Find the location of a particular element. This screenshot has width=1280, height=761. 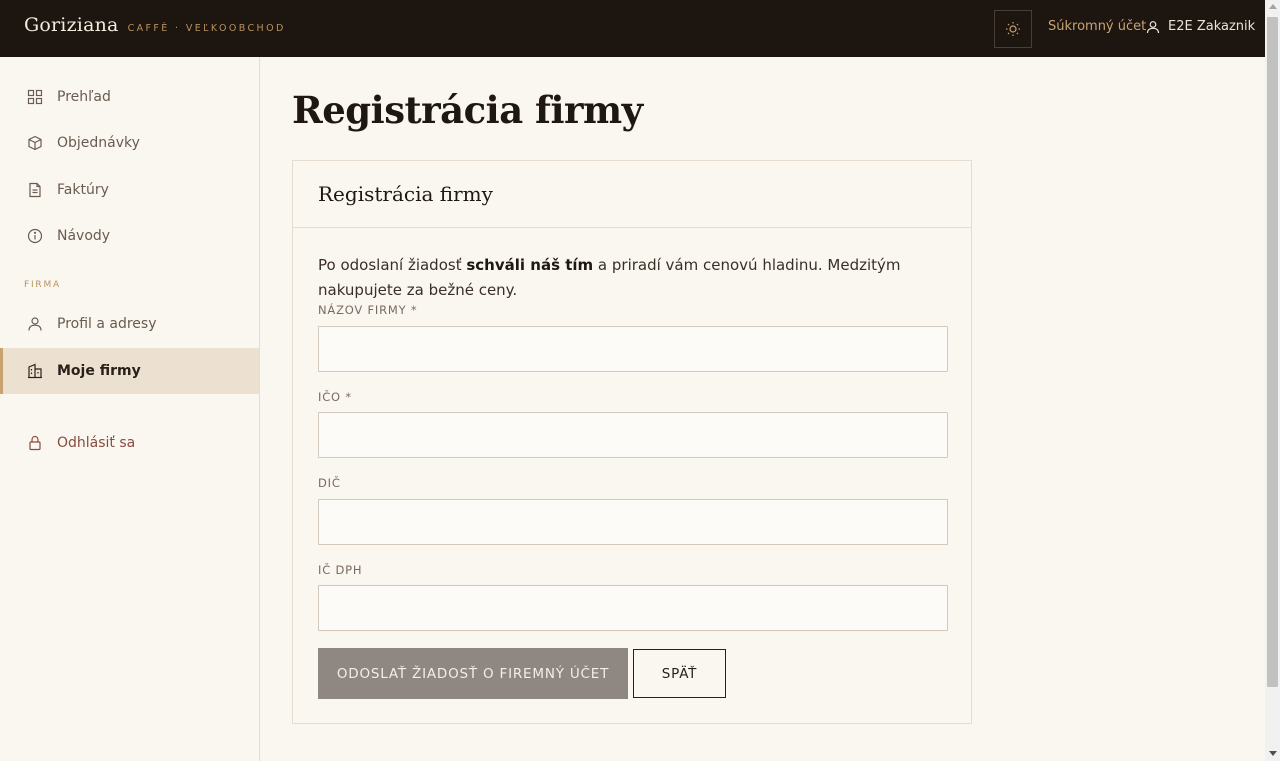

sidebar-item-guides: Návody is located at coordinates (129, 236).